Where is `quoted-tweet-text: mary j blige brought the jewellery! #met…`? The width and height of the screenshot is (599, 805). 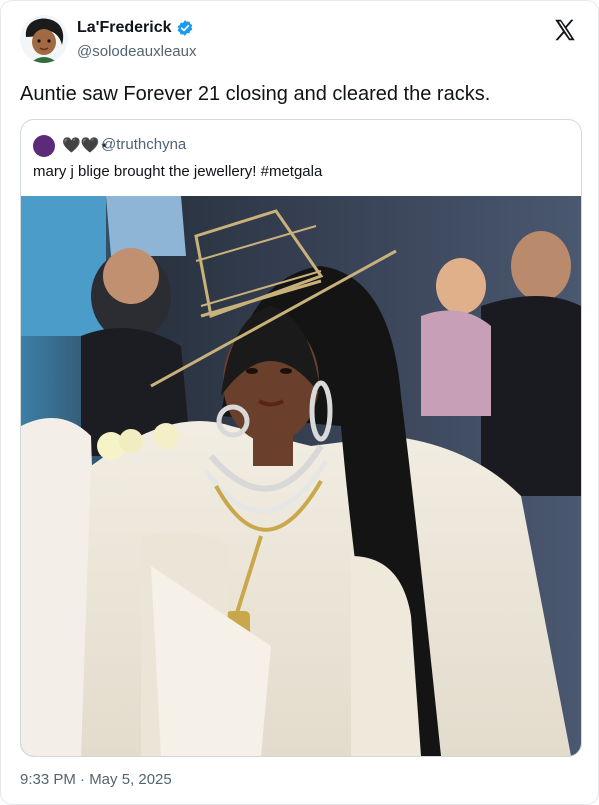 quoted-tweet-text: mary j blige brought the jewellery! #met… is located at coordinates (178, 171).